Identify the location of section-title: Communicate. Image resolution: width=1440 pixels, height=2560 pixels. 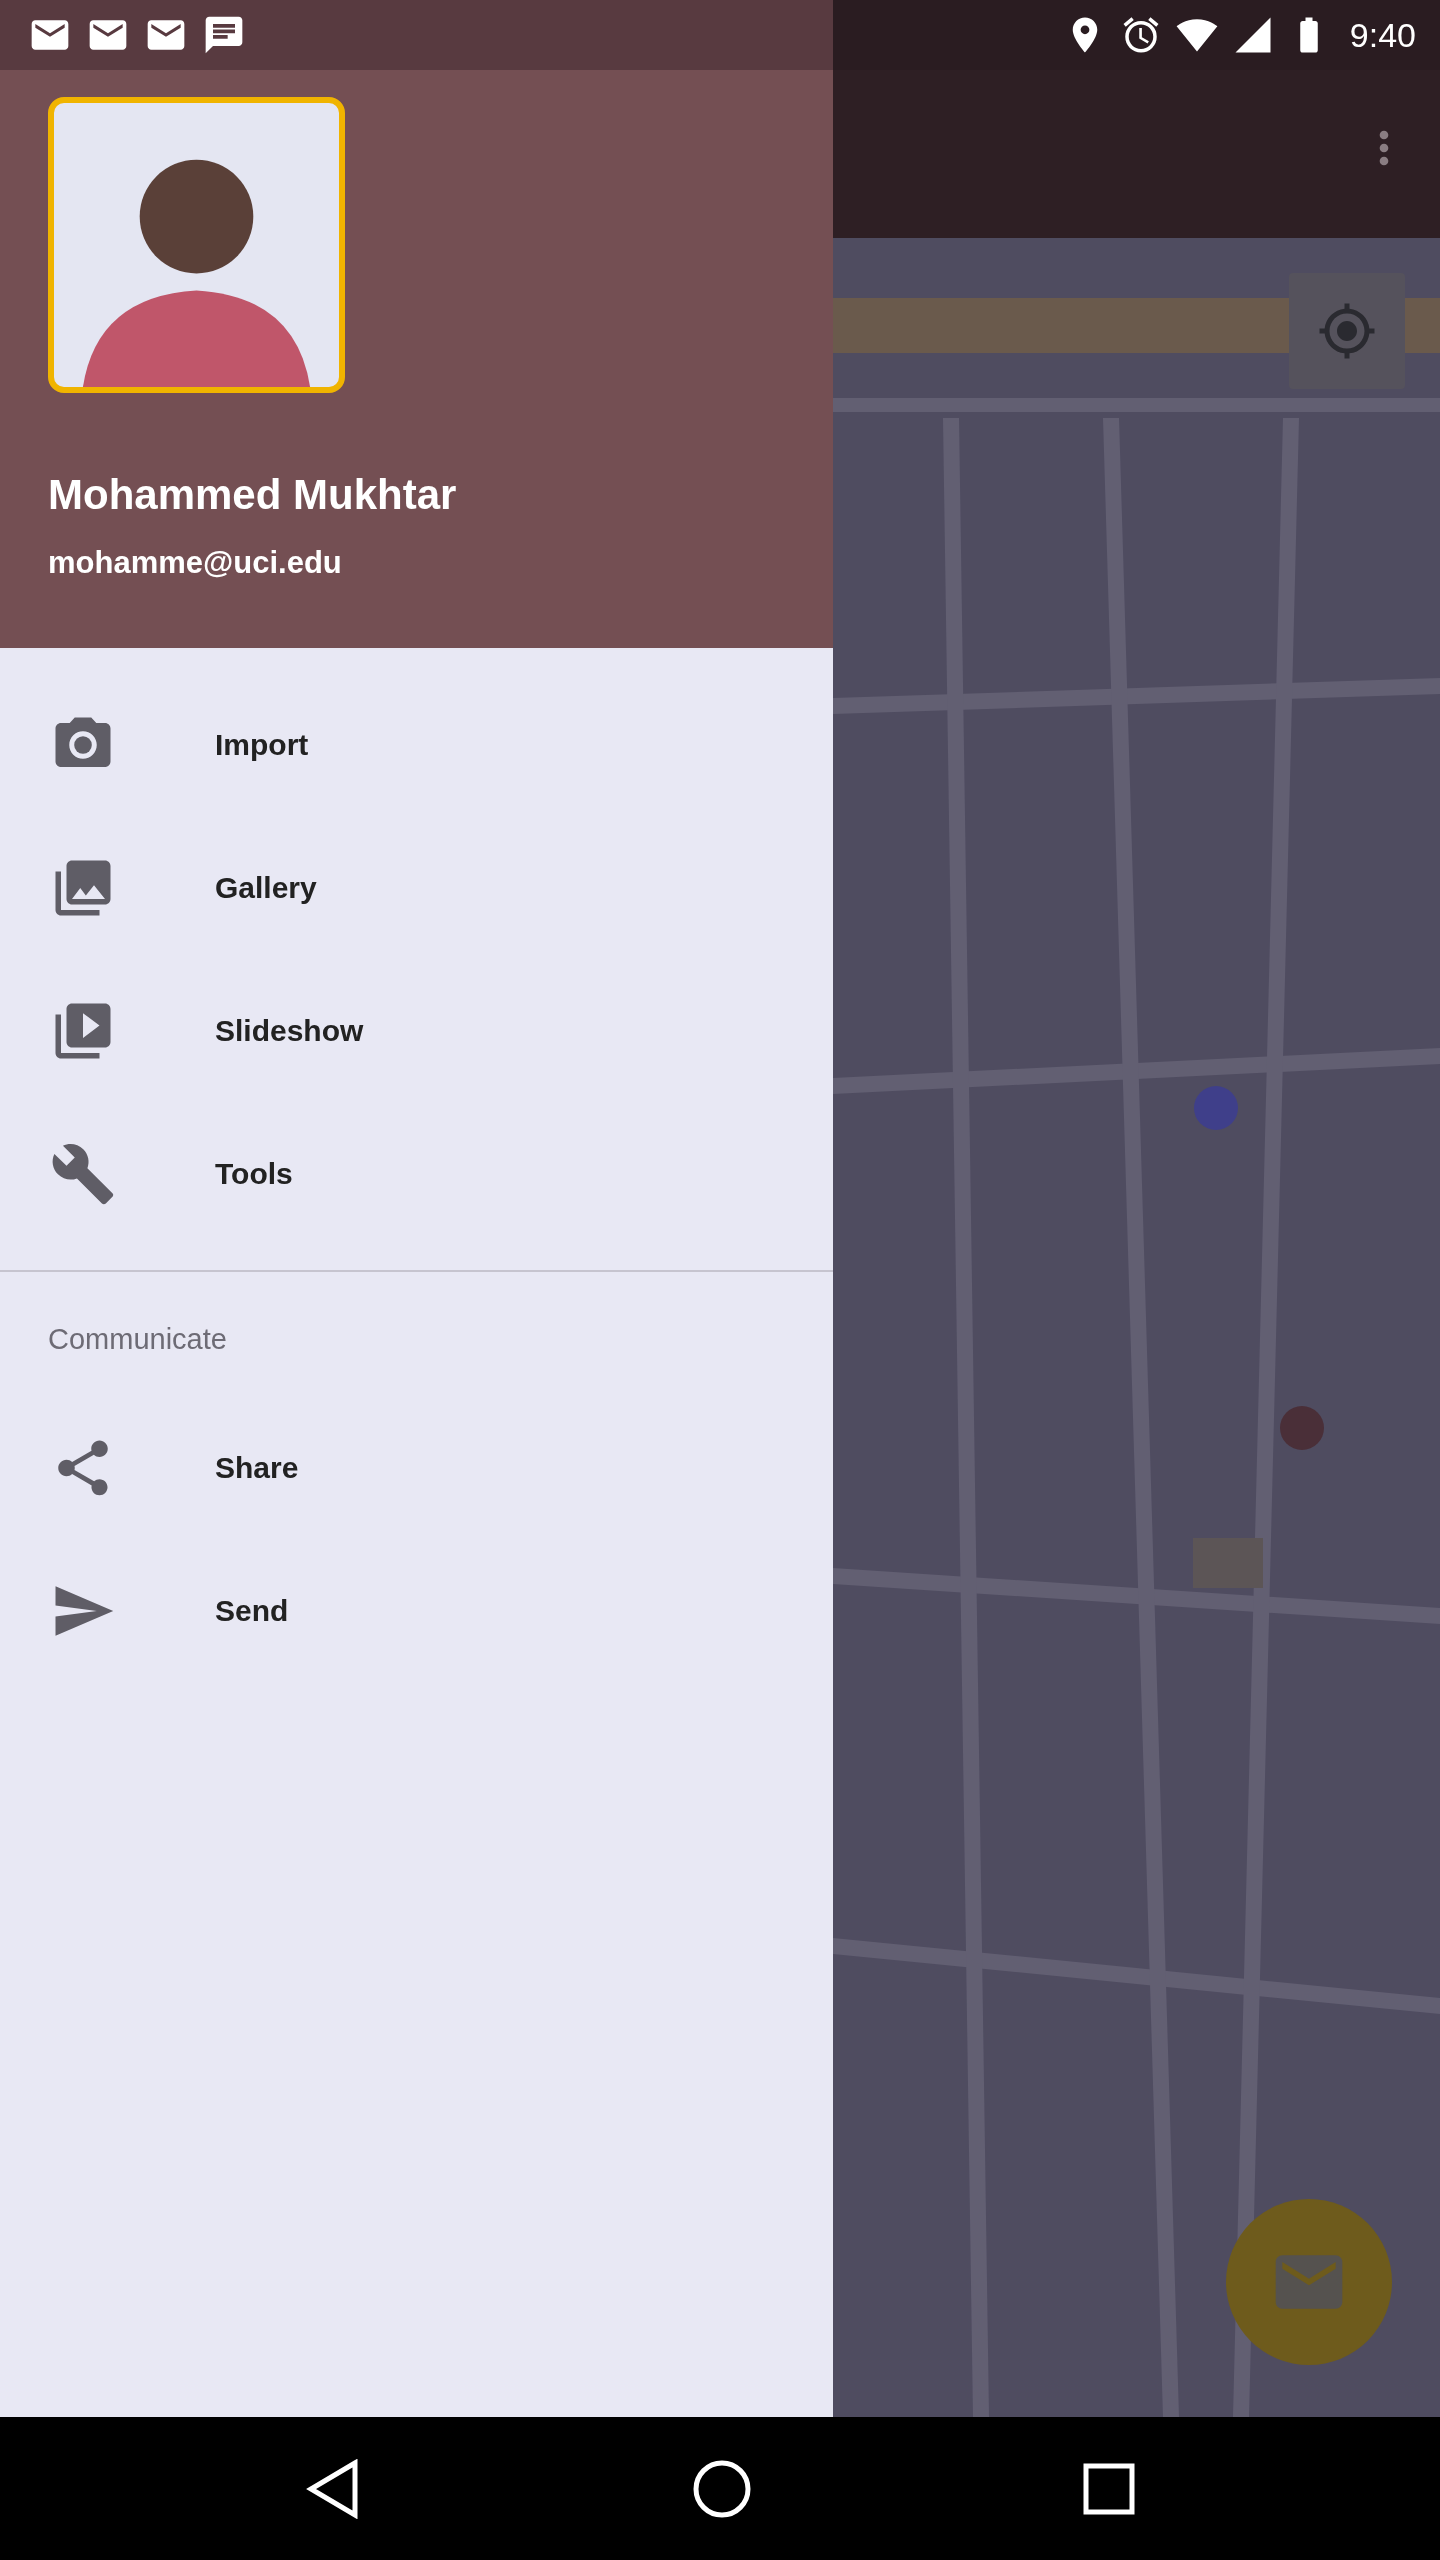
(137, 1339).